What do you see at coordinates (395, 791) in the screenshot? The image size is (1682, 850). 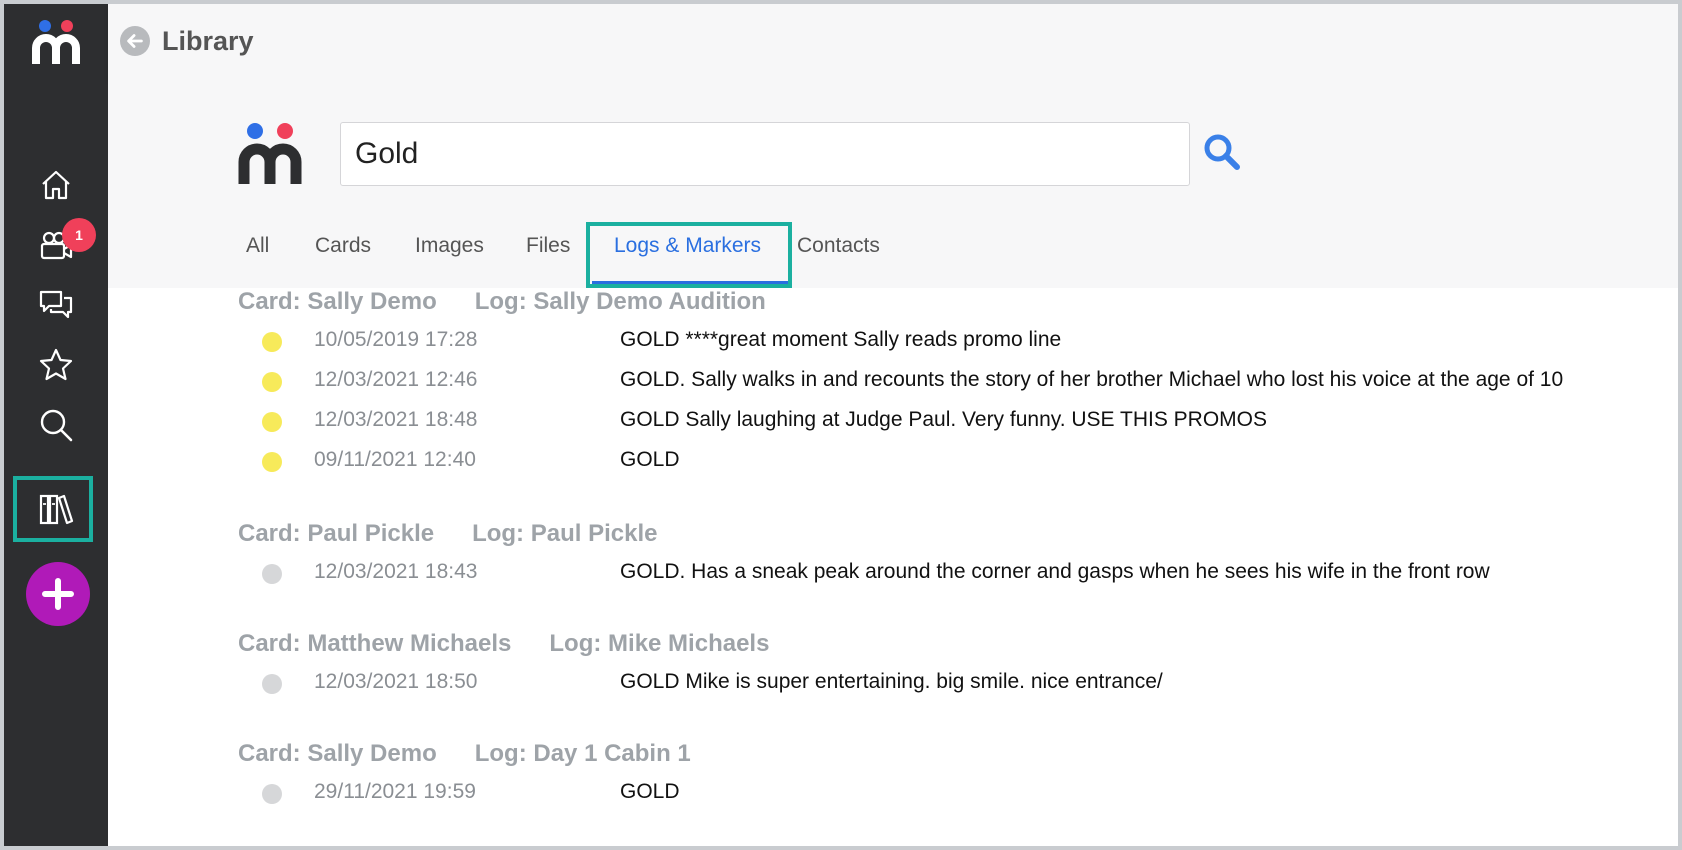 I see `entry-date: 29/11/2021 19:59` at bounding box center [395, 791].